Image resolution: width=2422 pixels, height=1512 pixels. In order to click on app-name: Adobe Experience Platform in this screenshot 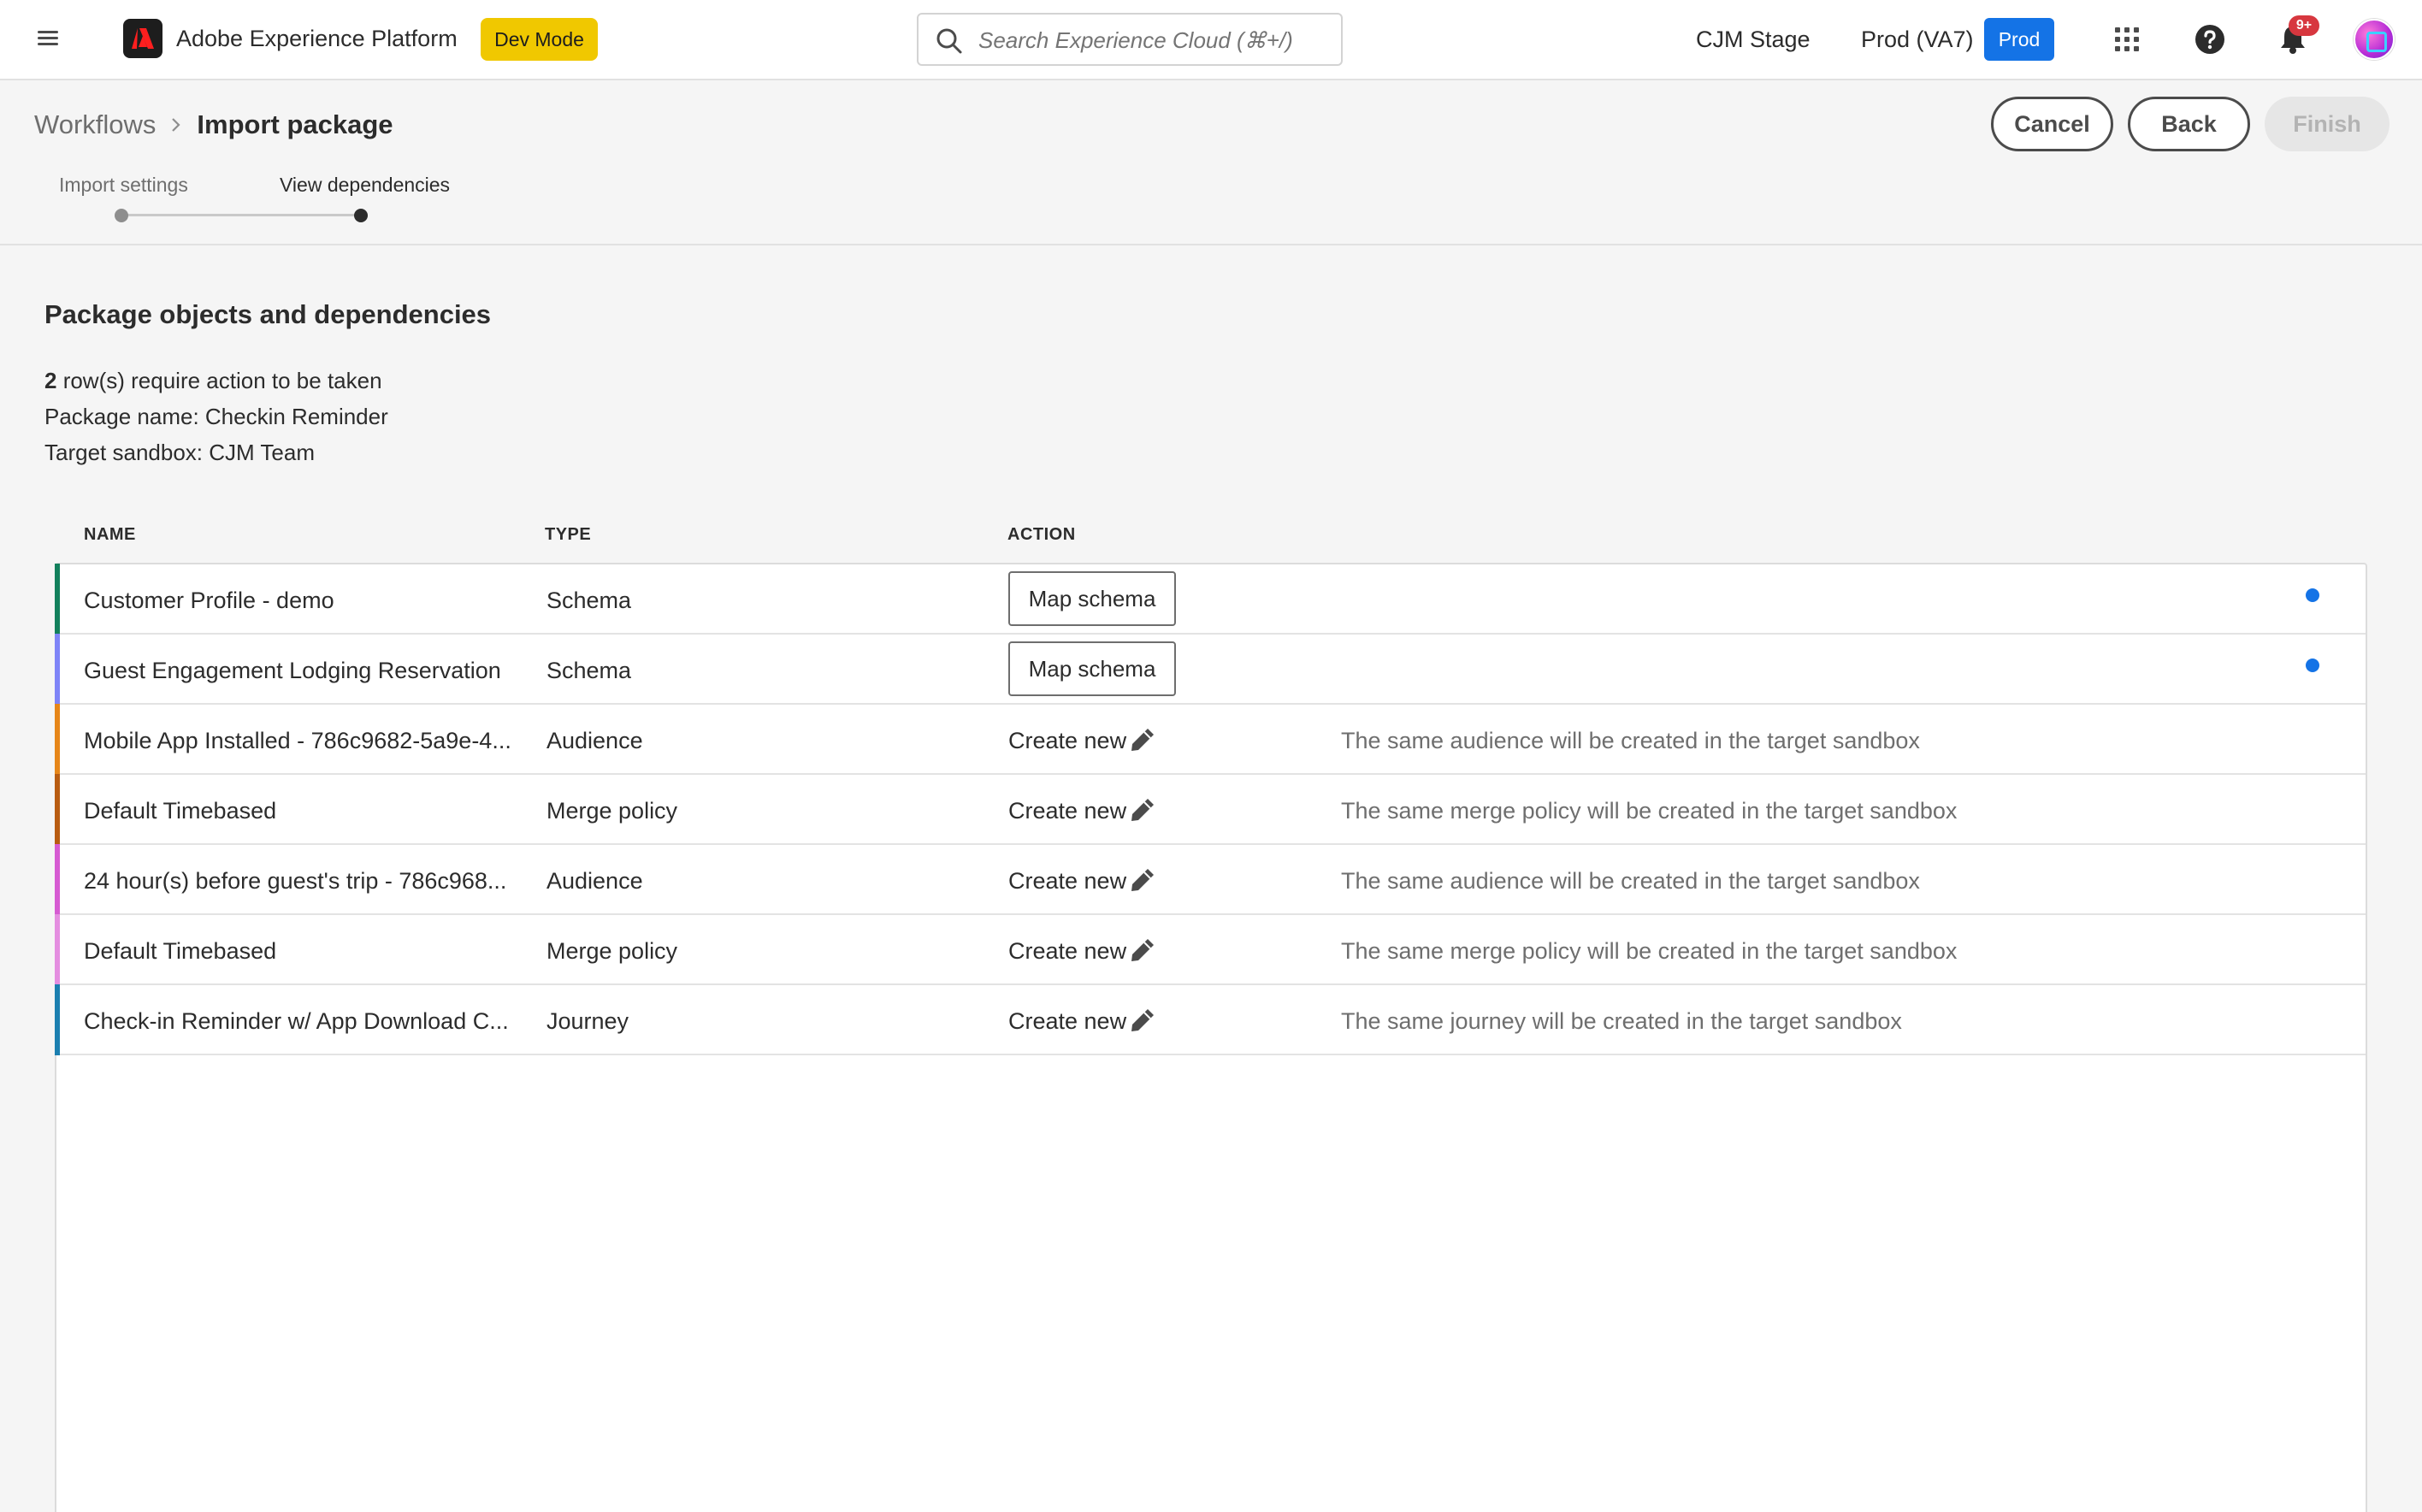, I will do `click(317, 39)`.